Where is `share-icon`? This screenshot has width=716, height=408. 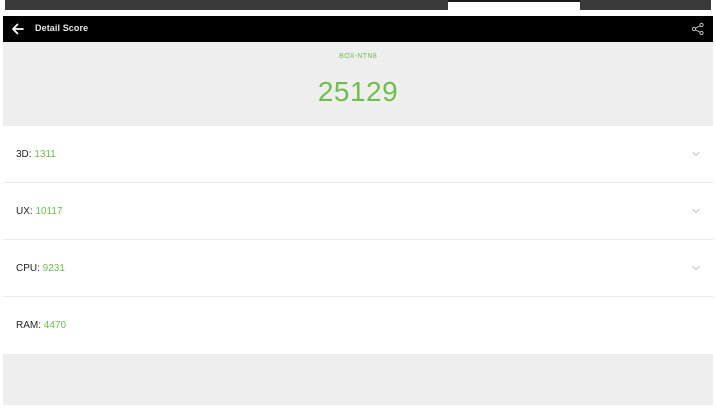
share-icon is located at coordinates (697, 29).